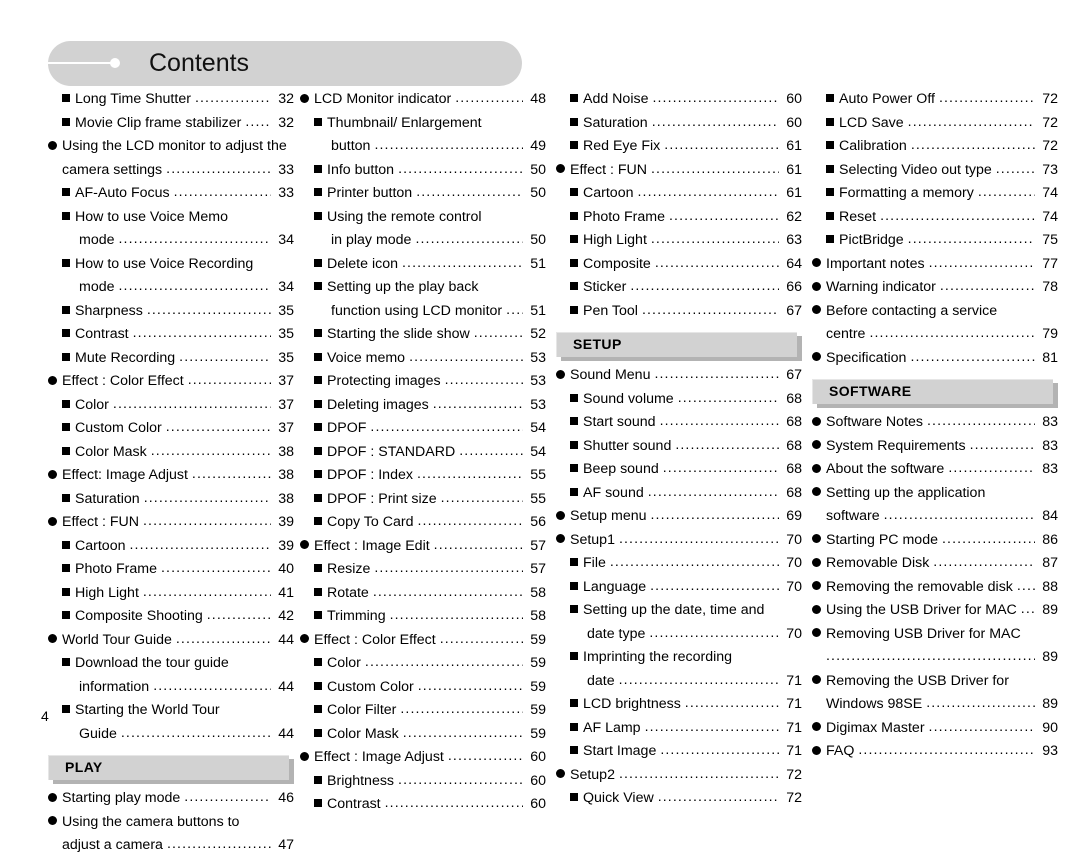 This screenshot has width=1080, height=858. I want to click on toc-entry: How to use Voice Memo, so click(171, 218).